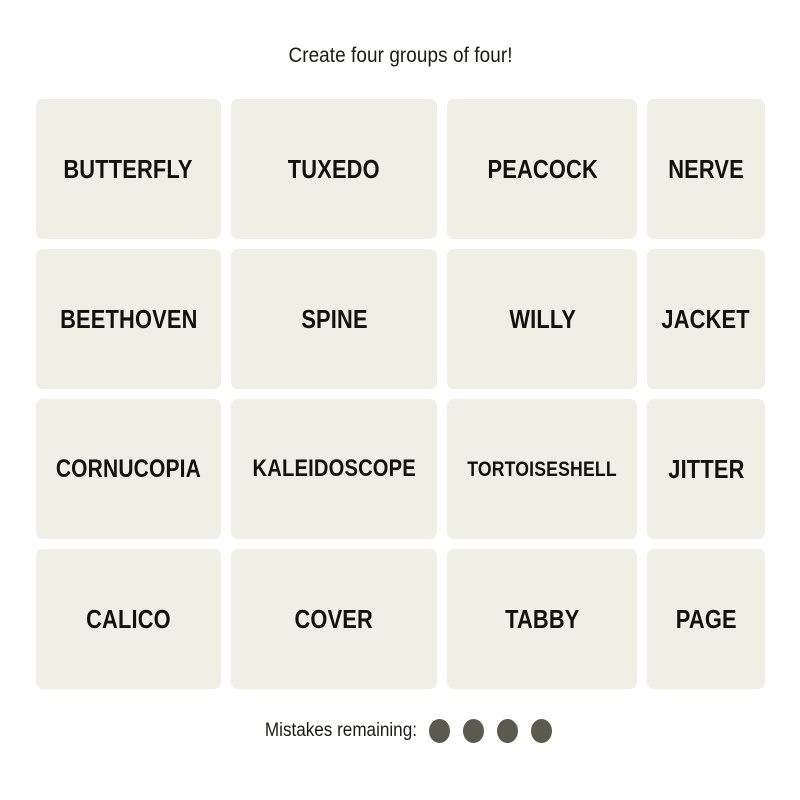 This screenshot has height=800, width=800. Describe the element at coordinates (340, 730) in the screenshot. I see `mistakes-remaining-label: Mistakes remaining:` at that location.